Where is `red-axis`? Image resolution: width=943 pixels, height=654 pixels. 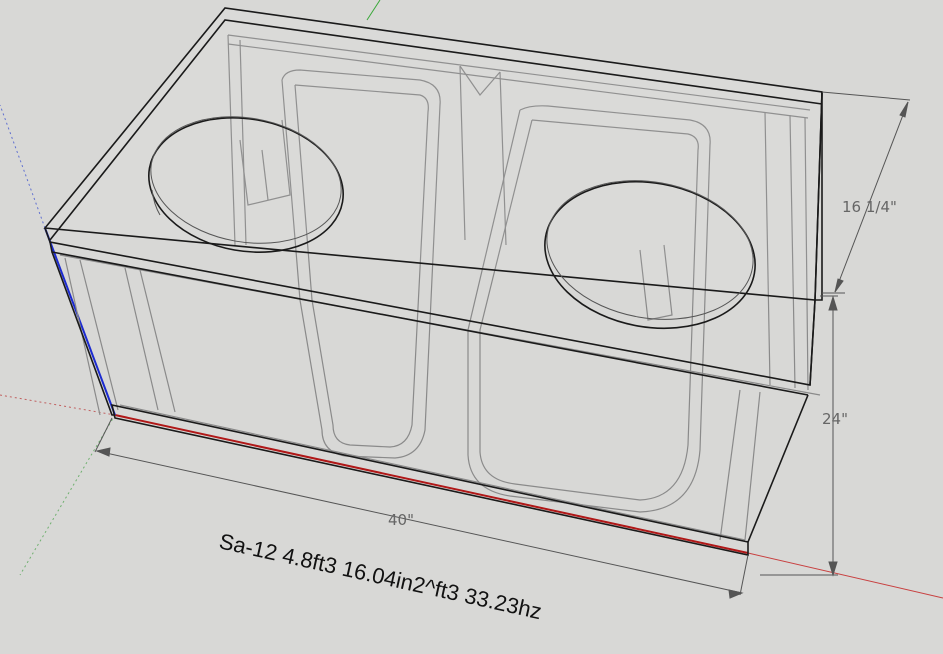 red-axis is located at coordinates (431, 484).